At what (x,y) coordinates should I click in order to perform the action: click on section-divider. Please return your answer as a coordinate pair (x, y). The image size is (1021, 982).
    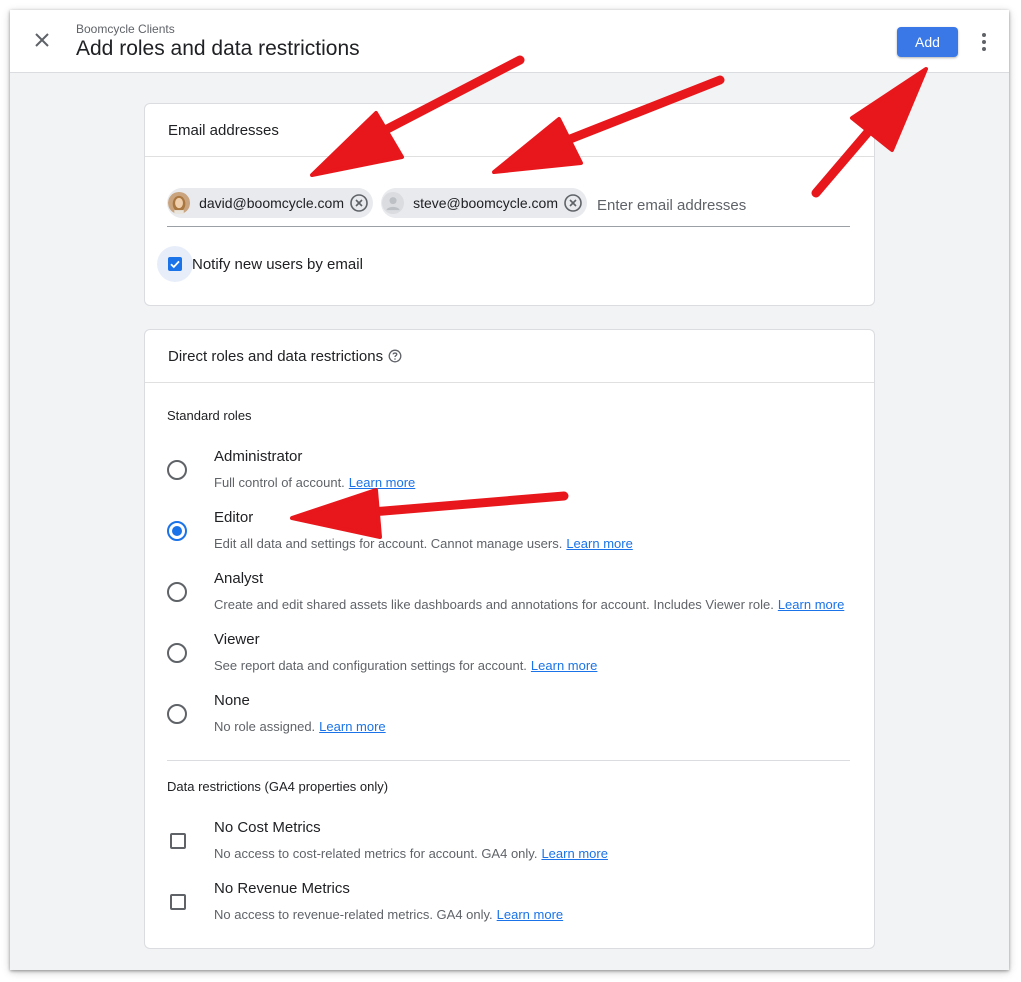
    Looking at the image, I should click on (508, 760).